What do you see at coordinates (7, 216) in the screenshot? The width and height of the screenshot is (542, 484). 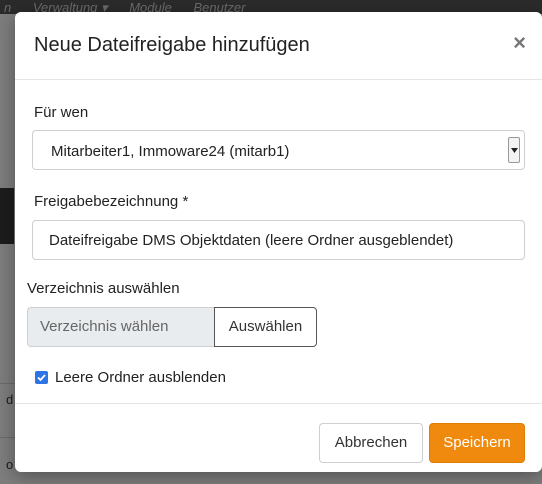 I see `background-dark-block` at bounding box center [7, 216].